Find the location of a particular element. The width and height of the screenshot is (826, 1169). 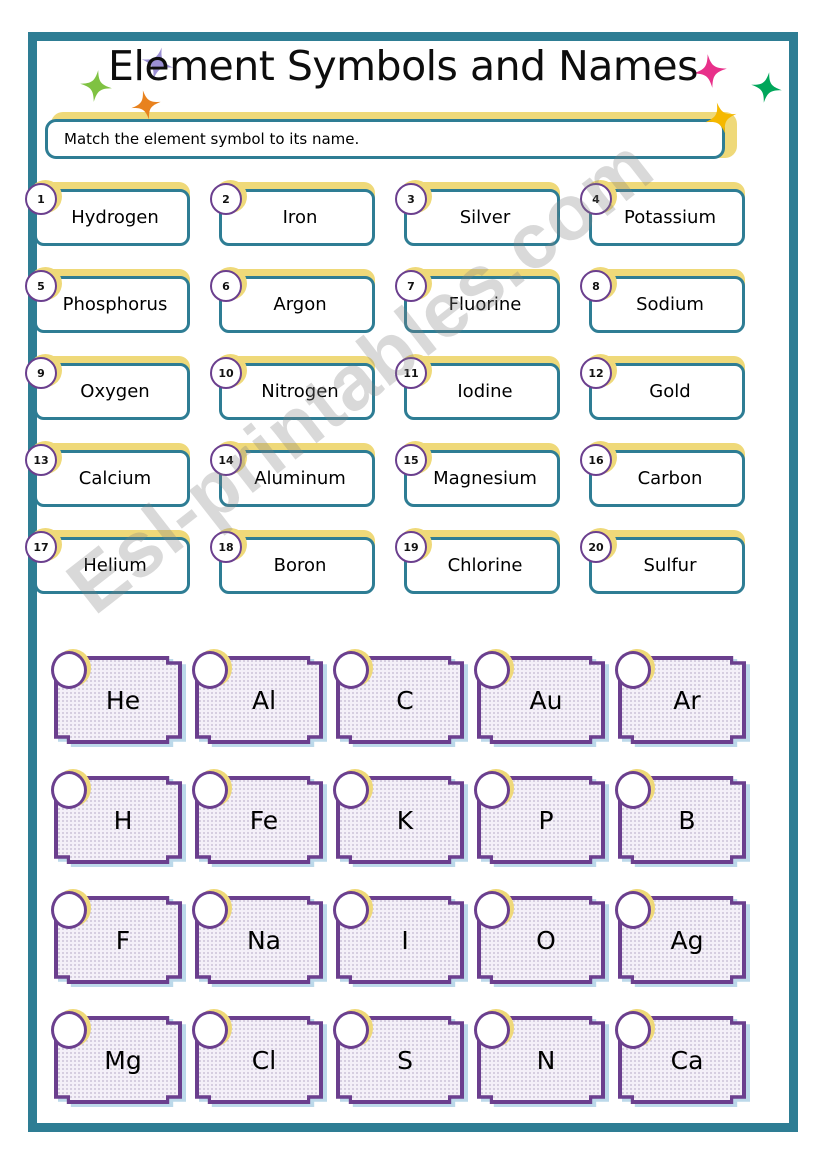

number-badge-text: 2 is located at coordinates (226, 199).